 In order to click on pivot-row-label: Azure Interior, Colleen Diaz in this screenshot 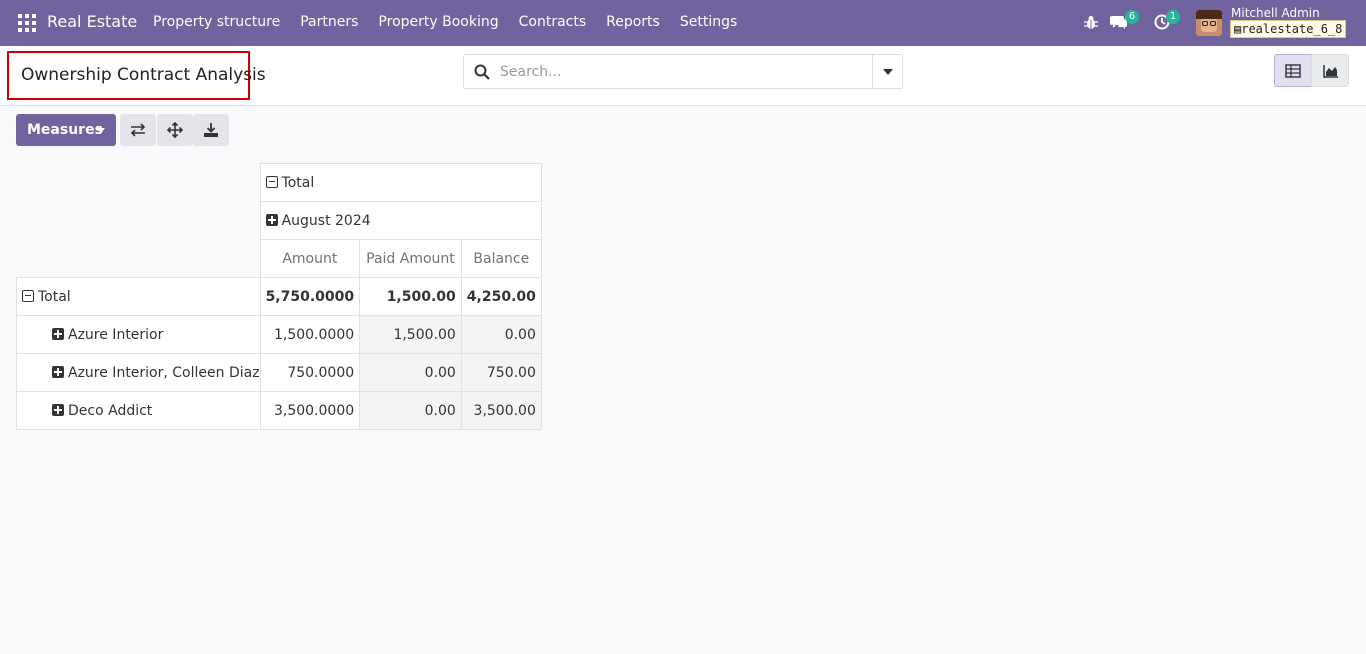, I will do `click(164, 372)`.